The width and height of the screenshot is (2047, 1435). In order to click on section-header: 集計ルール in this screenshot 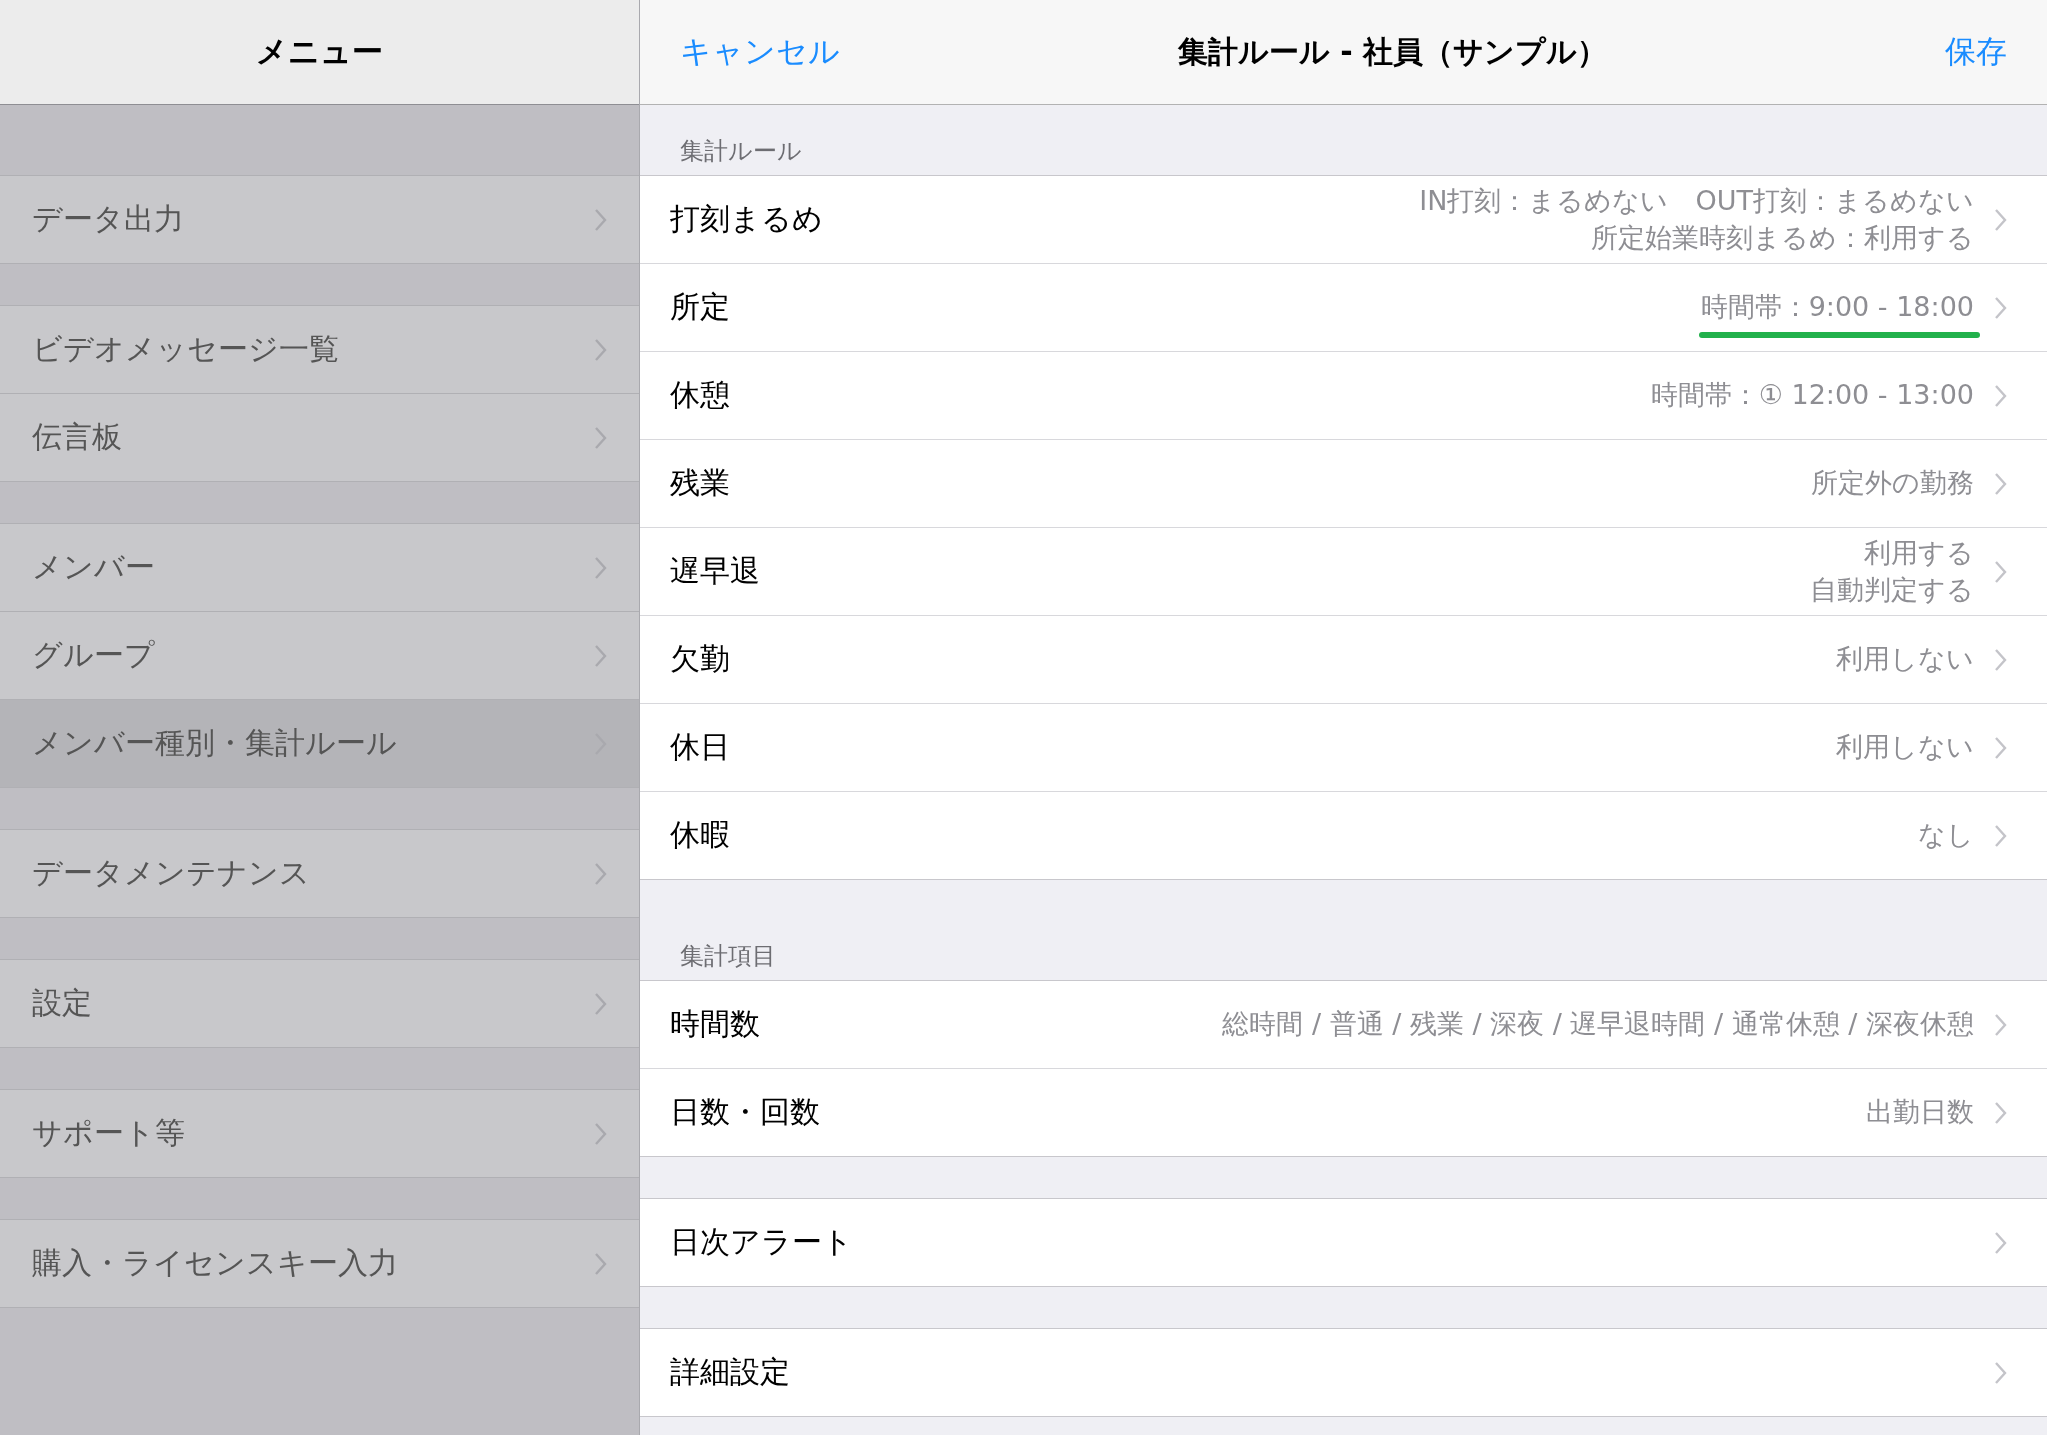, I will do `click(741, 151)`.